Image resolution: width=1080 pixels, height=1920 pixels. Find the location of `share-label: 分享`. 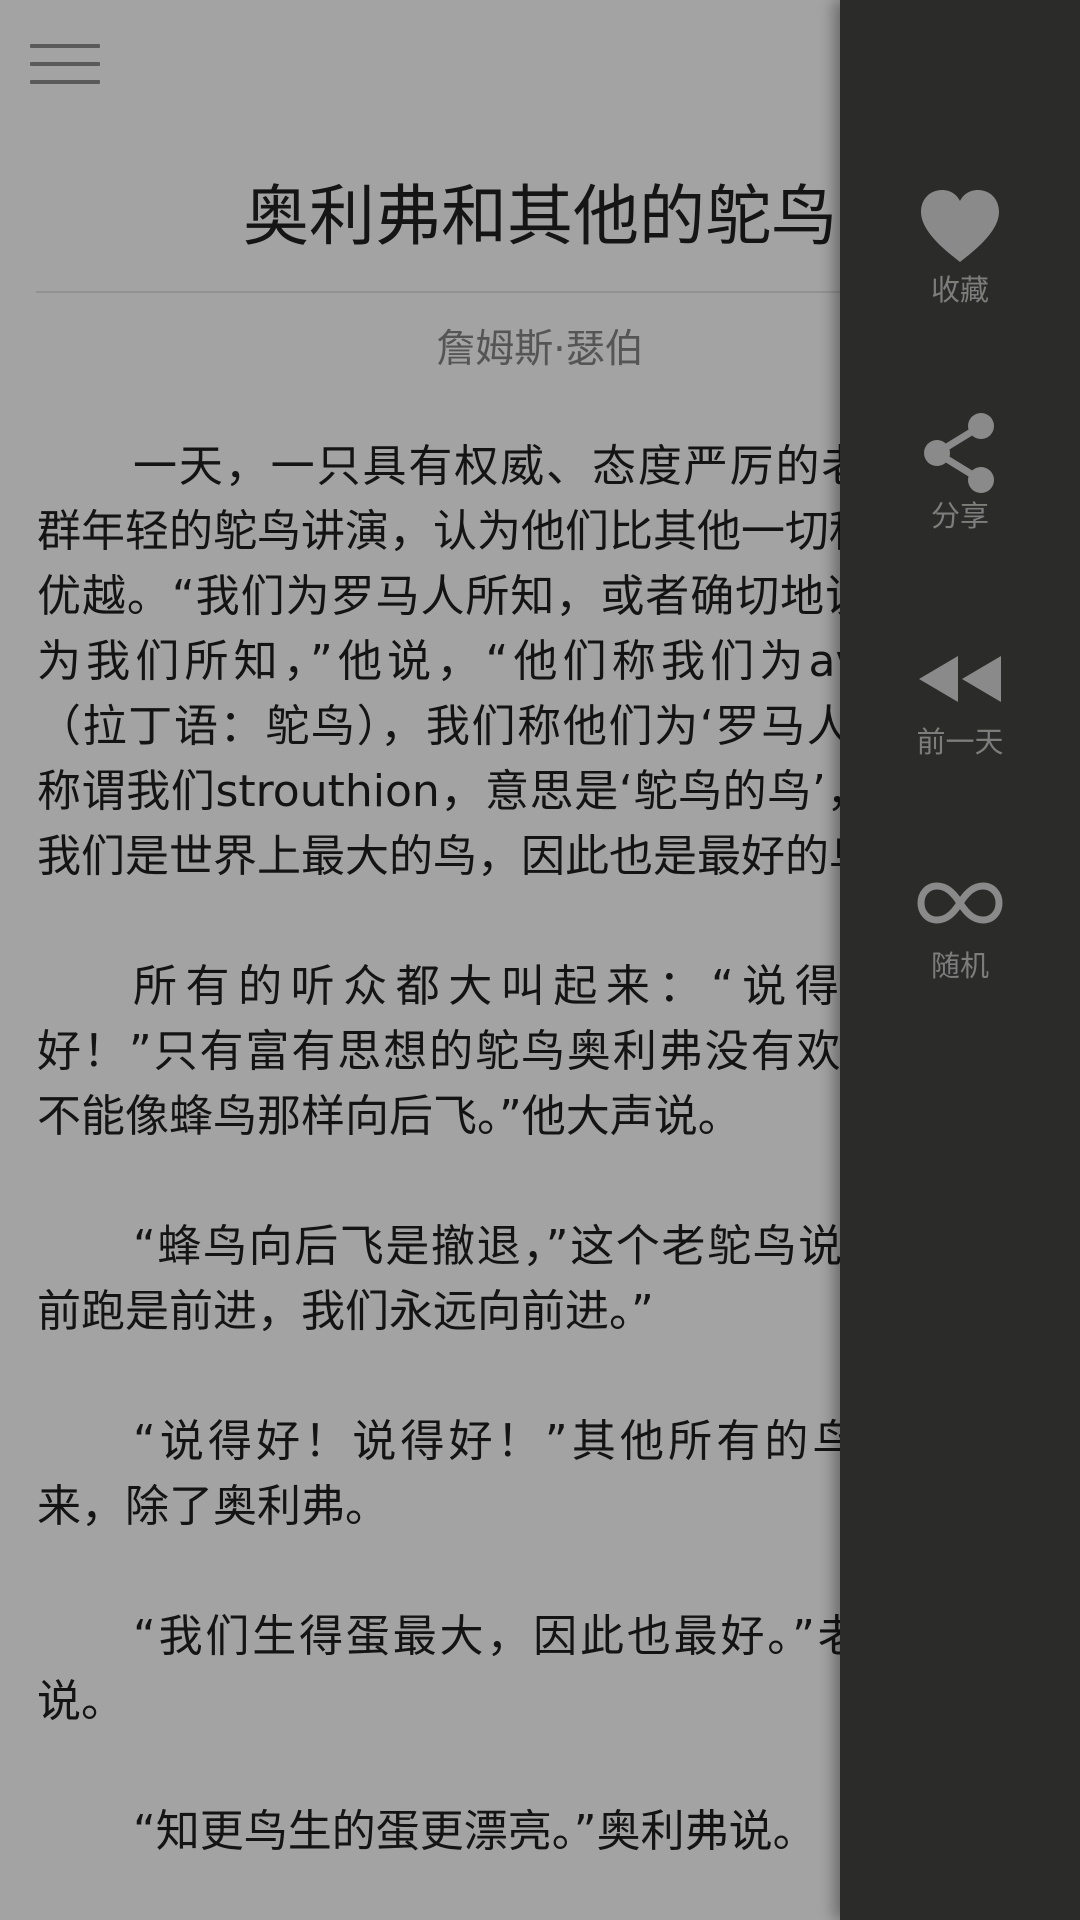

share-label: 分享 is located at coordinates (959, 516).